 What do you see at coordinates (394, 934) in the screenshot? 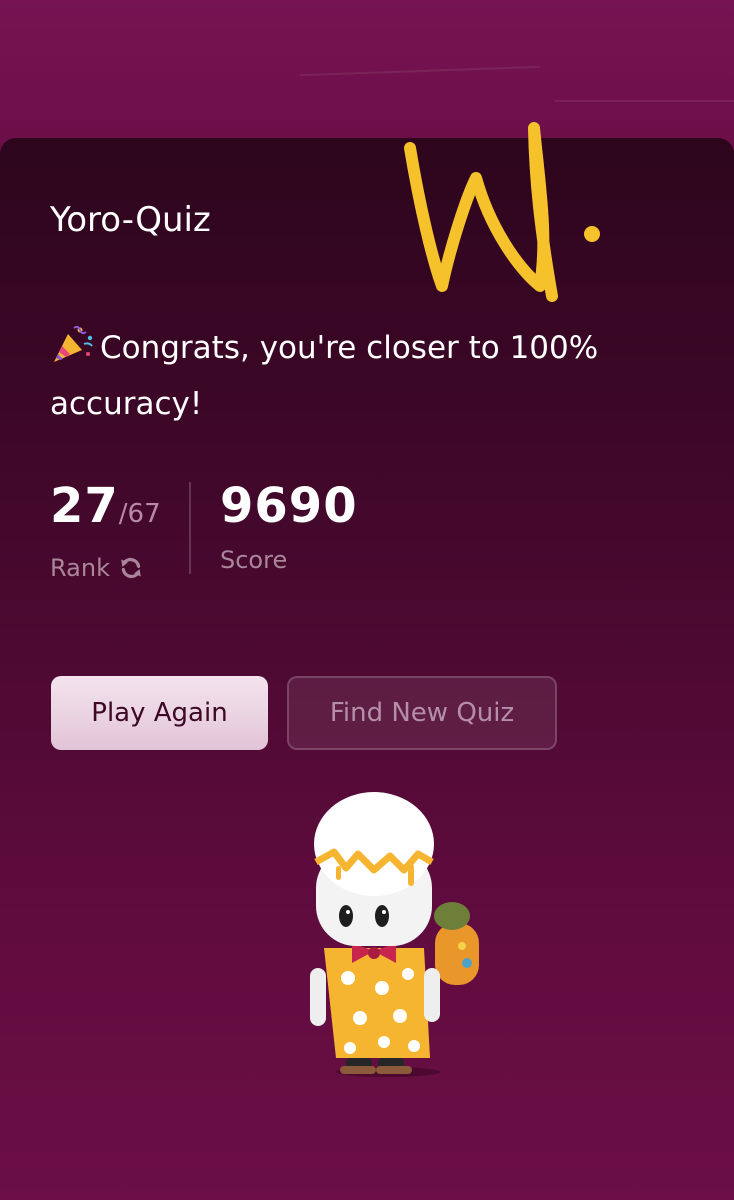
I see `avatar-character` at bounding box center [394, 934].